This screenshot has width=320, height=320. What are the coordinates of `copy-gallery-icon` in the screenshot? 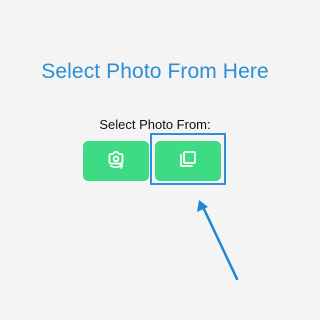 It's located at (188, 161).